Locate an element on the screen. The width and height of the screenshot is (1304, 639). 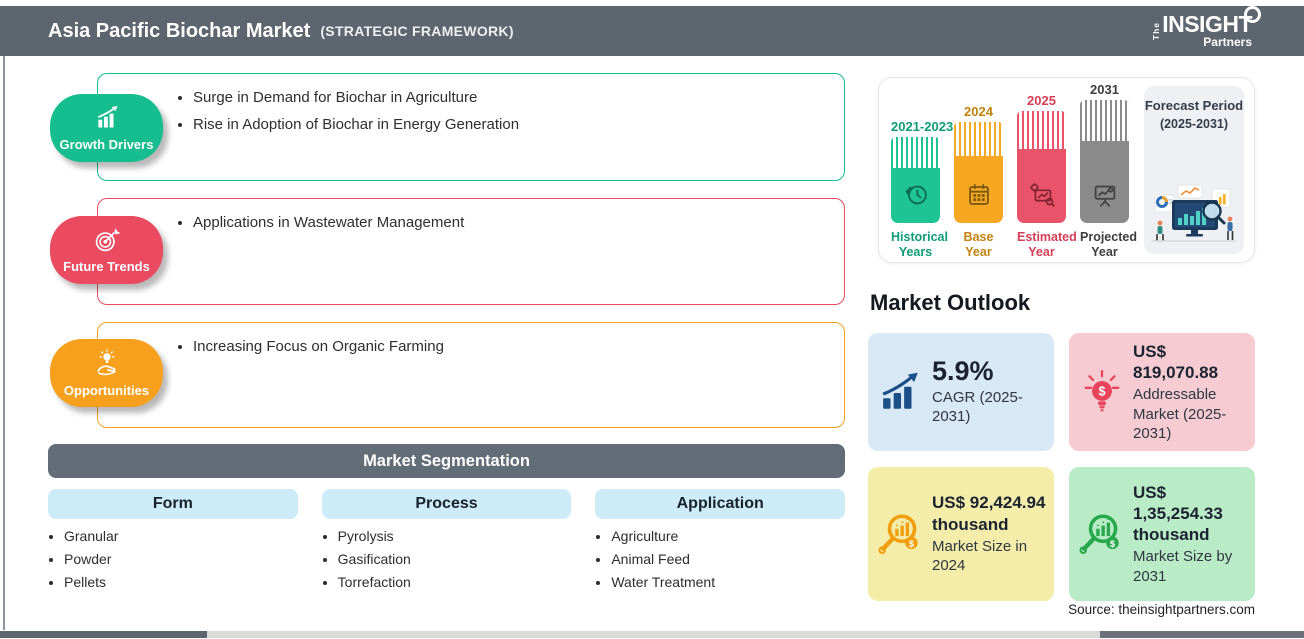
bar-caption: Projected Year is located at coordinates (1108, 244).